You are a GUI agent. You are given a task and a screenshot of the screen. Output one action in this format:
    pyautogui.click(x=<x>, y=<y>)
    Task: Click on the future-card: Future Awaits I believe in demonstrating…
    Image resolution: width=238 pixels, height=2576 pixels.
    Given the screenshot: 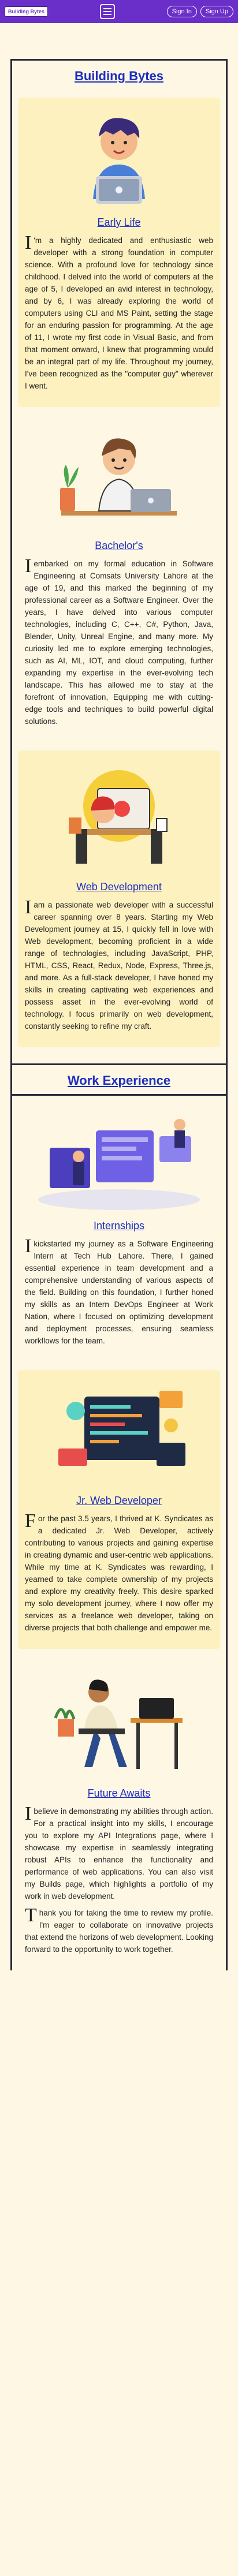 What is the action you would take?
    pyautogui.click(x=119, y=1813)
    